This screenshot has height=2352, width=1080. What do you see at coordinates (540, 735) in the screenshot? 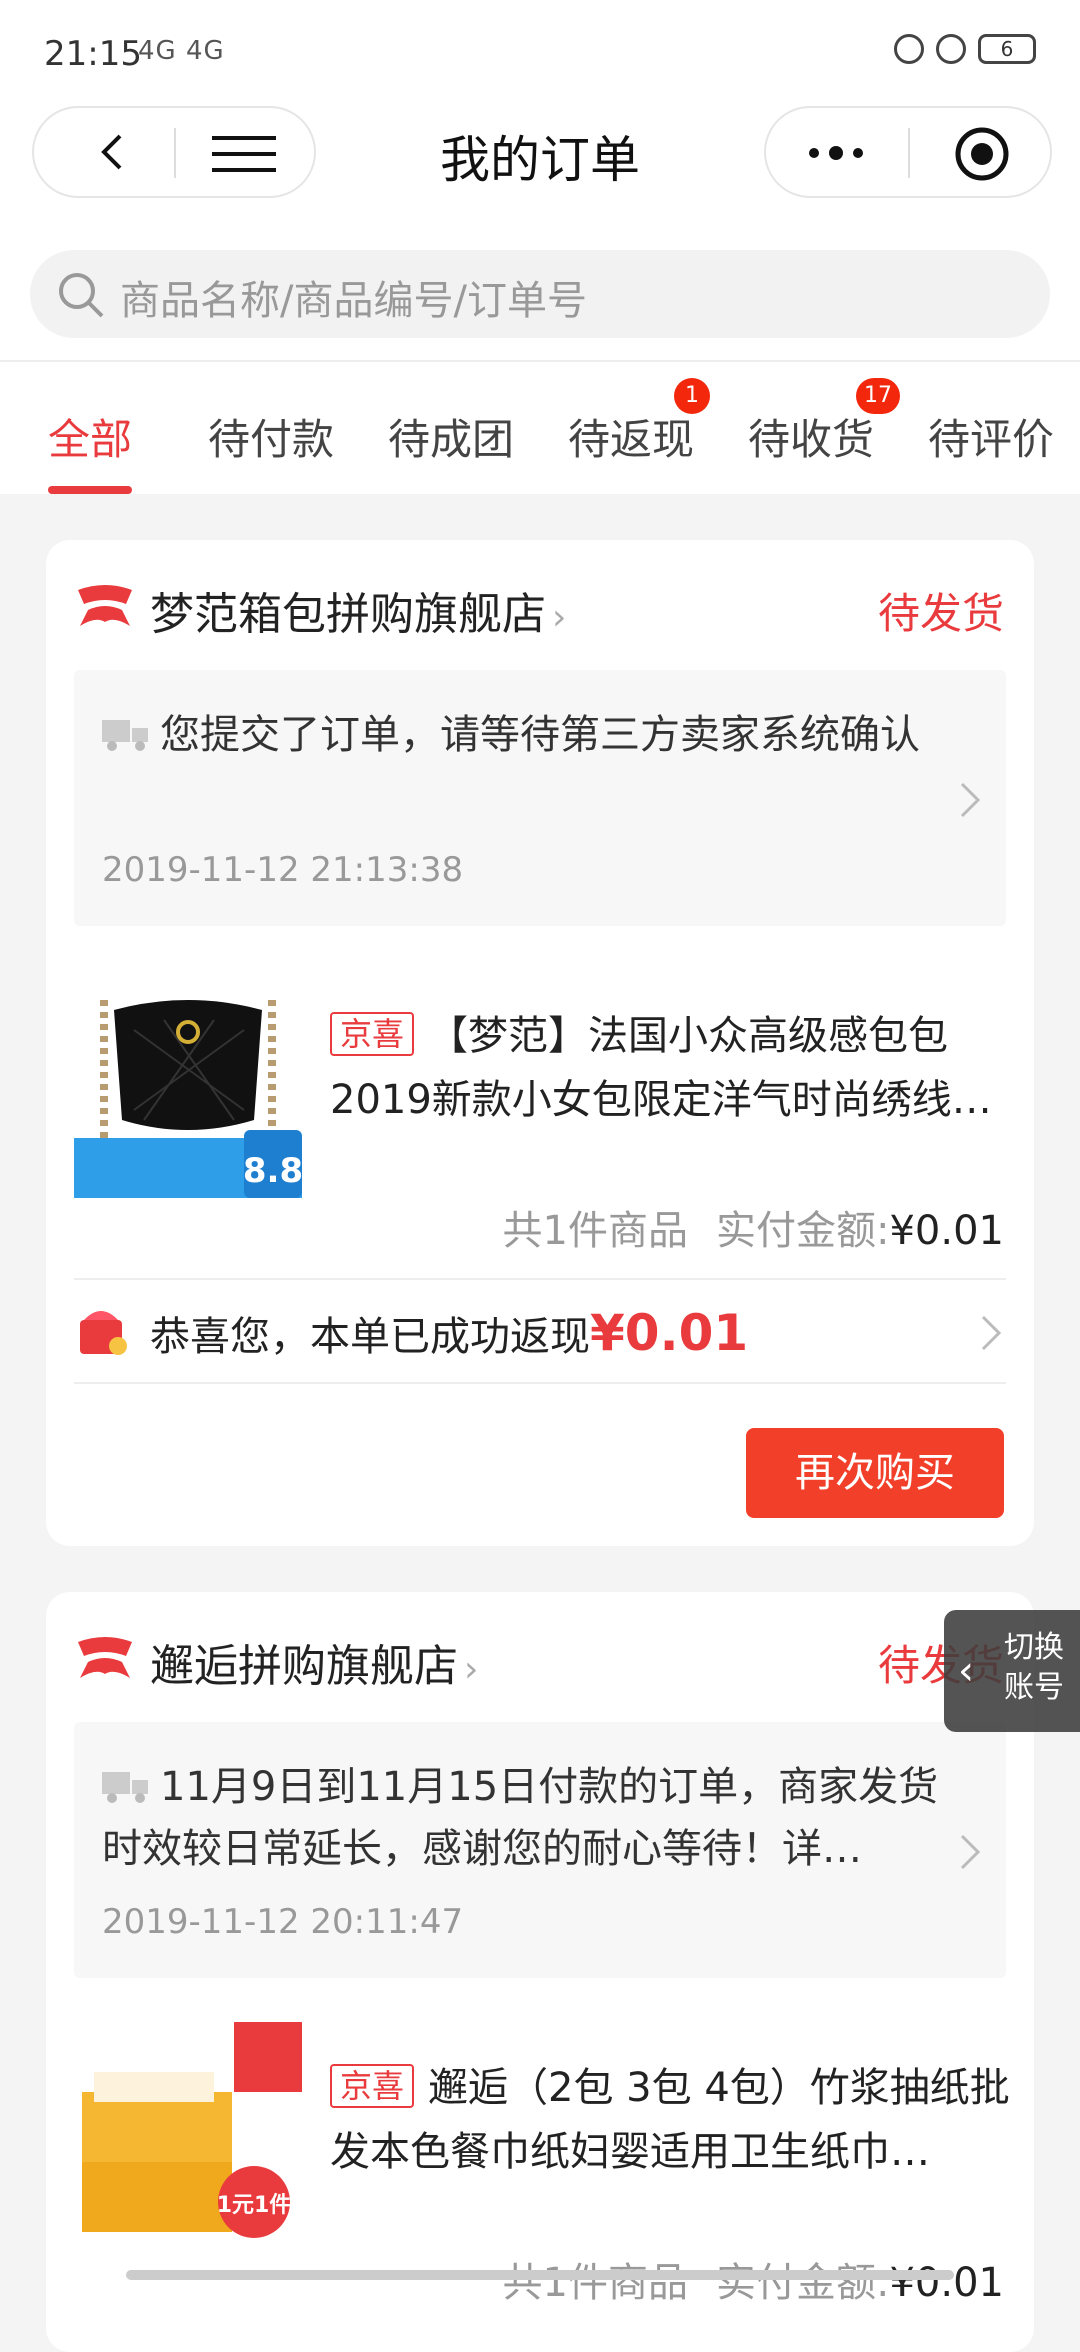
I see `notice-text: 您提交了订单，请等待第三方卖家系统确认` at bounding box center [540, 735].